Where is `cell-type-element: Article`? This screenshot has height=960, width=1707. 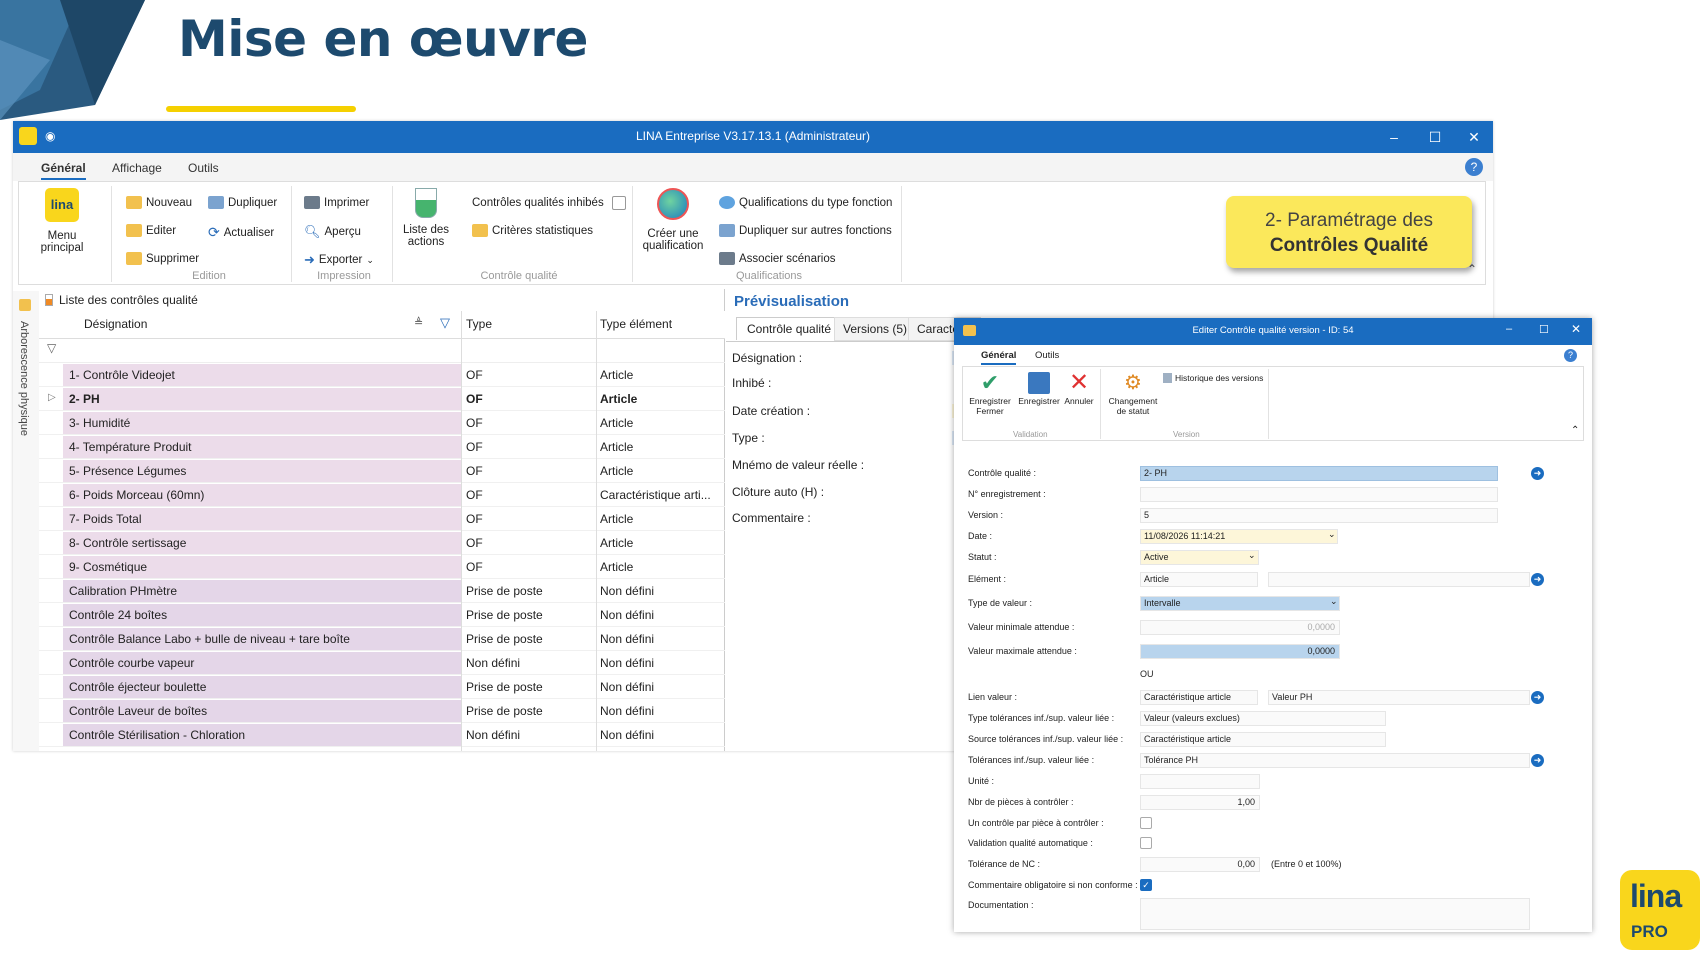 cell-type-element: Article is located at coordinates (617, 543).